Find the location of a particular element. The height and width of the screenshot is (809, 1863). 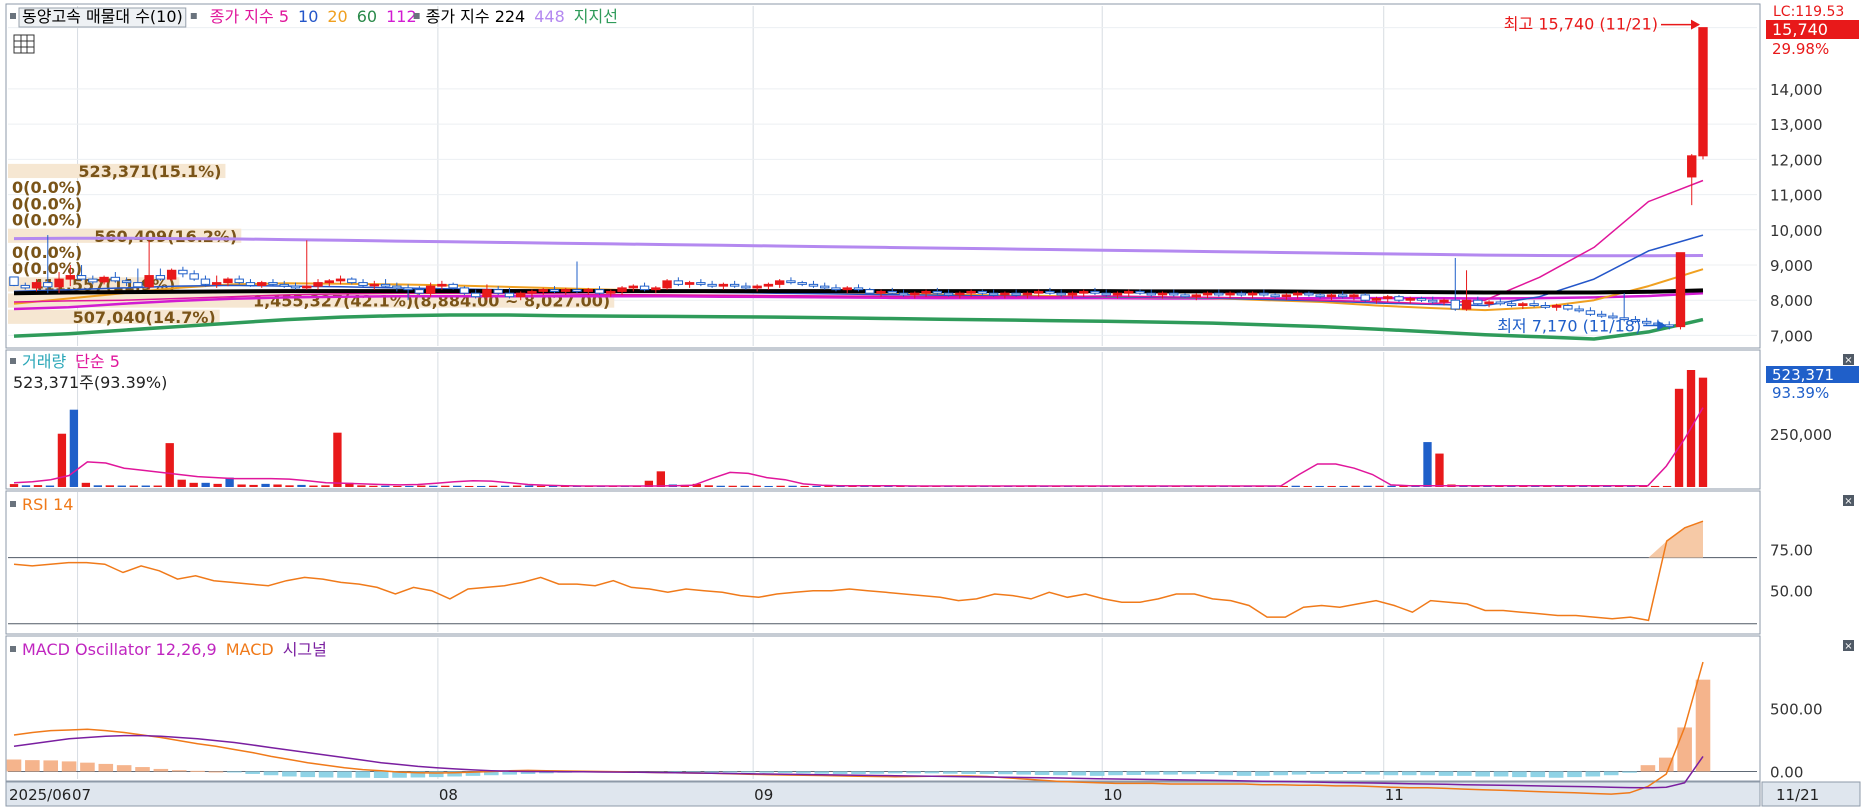

price-legend-item: 20 is located at coordinates (337, 16).